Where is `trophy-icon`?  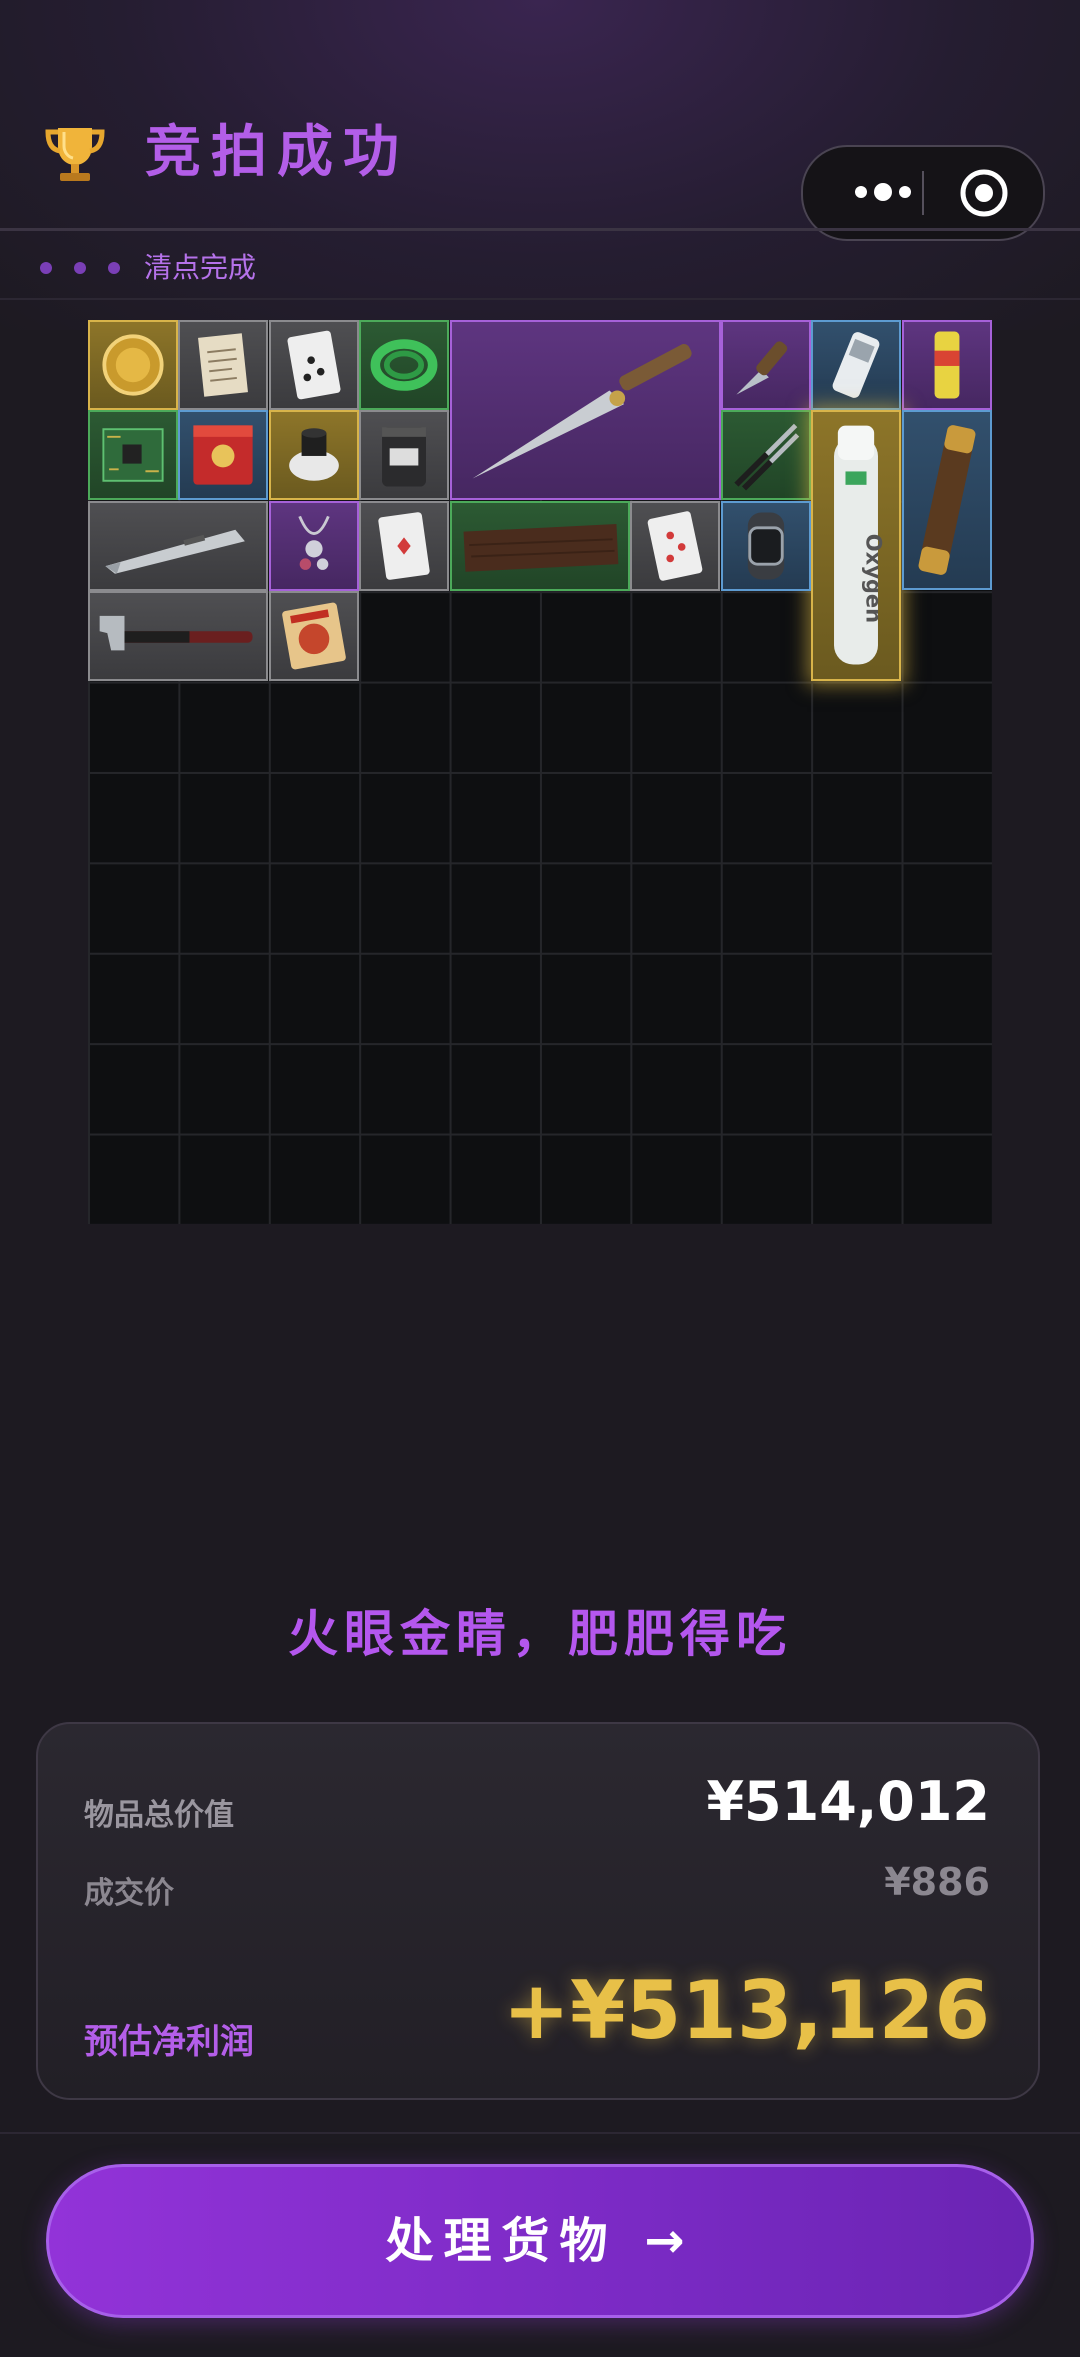
trophy-icon is located at coordinates (75, 154).